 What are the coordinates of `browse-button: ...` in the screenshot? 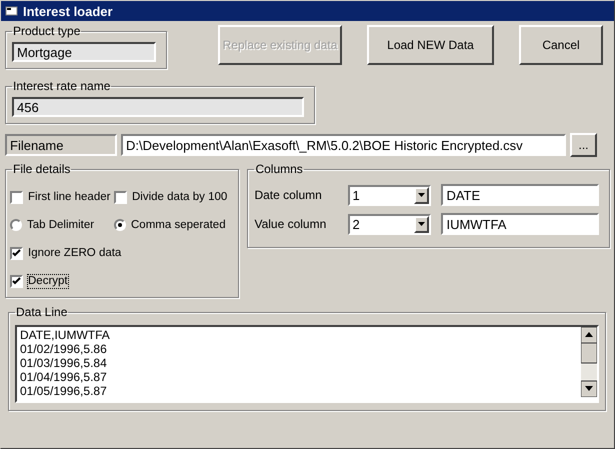 It's located at (583, 145).